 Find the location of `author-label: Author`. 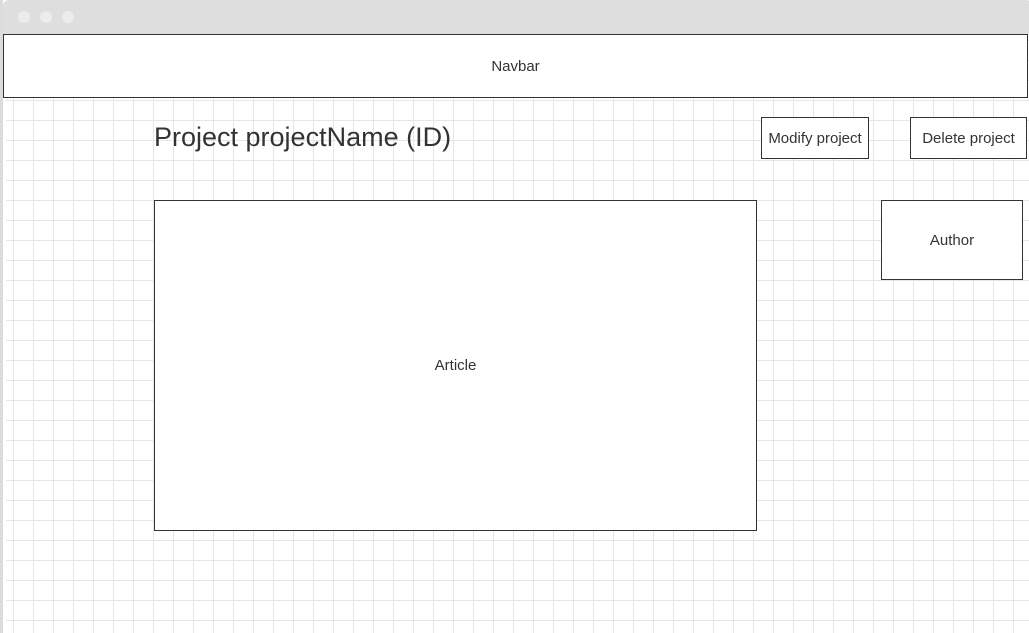

author-label: Author is located at coordinates (952, 240).